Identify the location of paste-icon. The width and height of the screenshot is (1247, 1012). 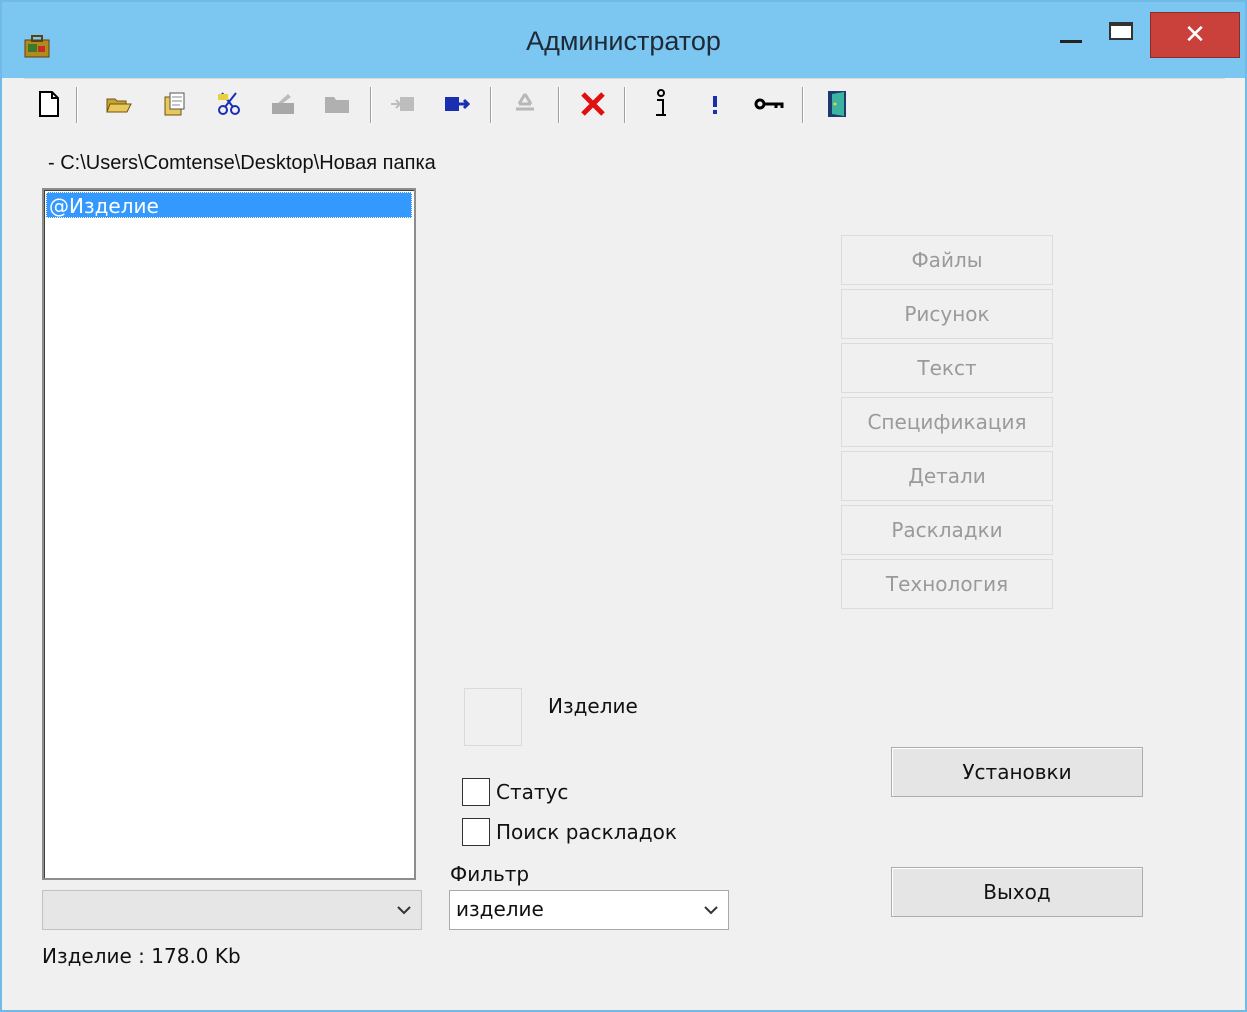
(283, 104).